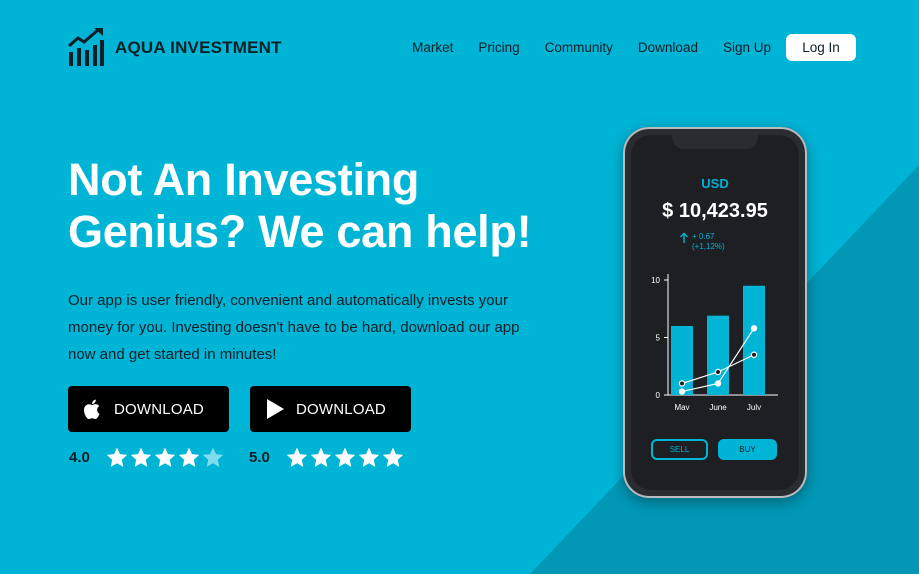  Describe the element at coordinates (275, 409) in the screenshot. I see `play-icon` at that location.